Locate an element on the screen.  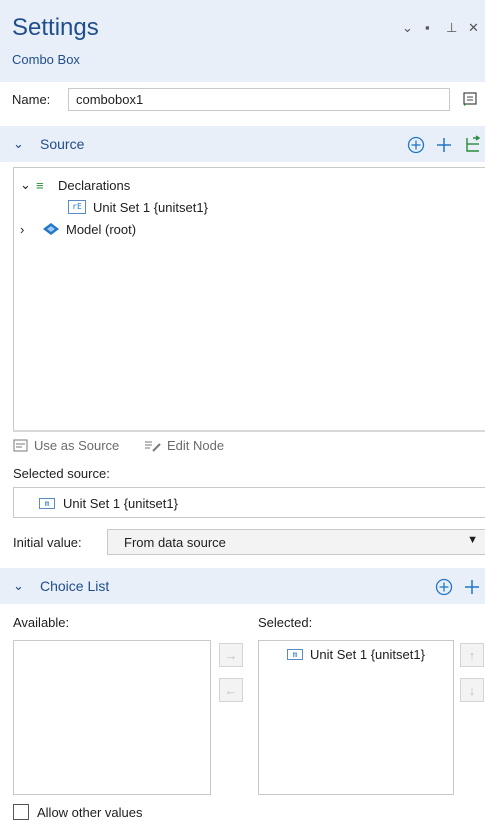
use-as-source-icon is located at coordinates (20, 445).